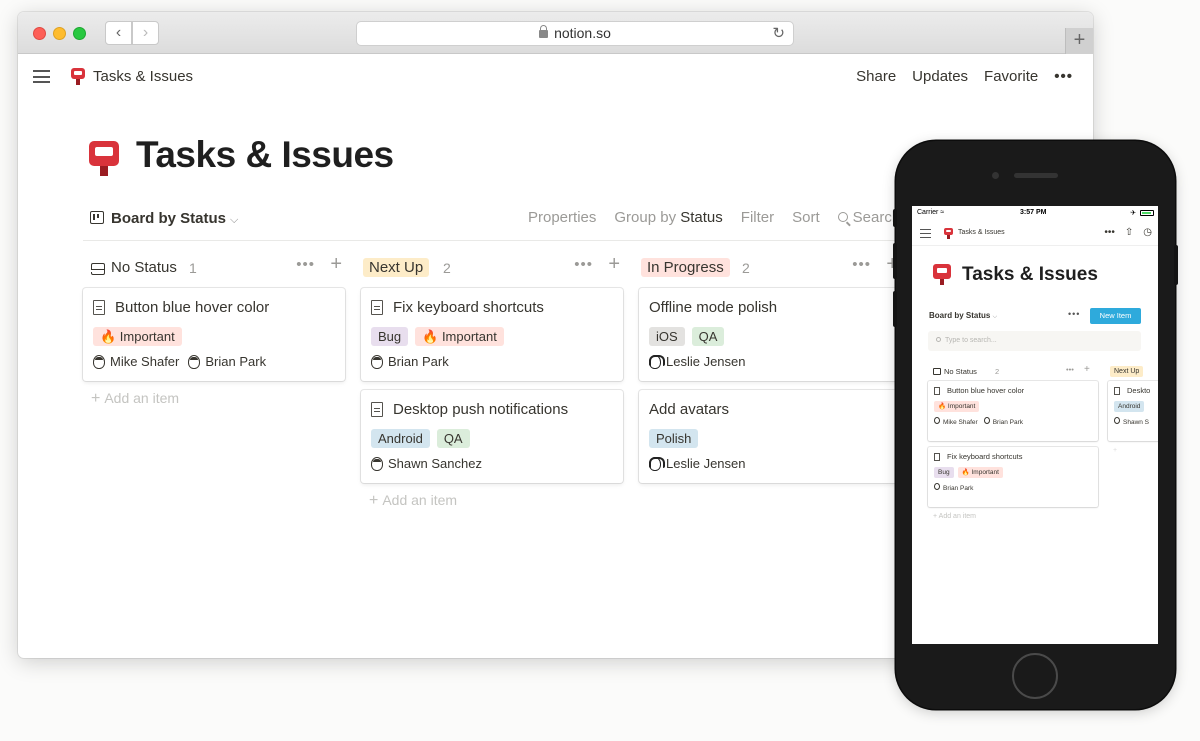 The width and height of the screenshot is (1200, 741). I want to click on tag-ios: iOS, so click(667, 336).